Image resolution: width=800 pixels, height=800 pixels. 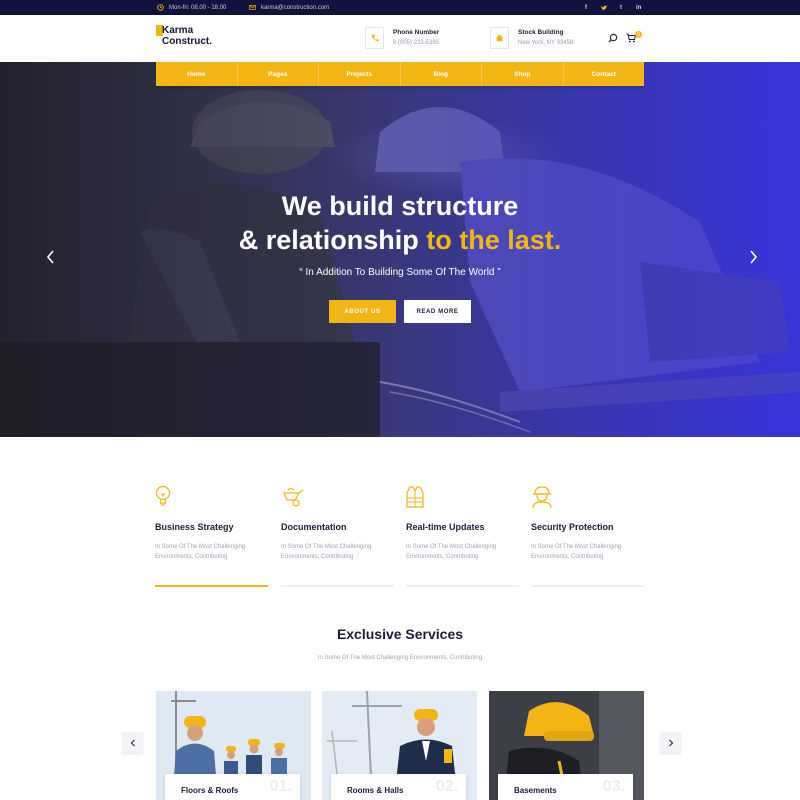 What do you see at coordinates (565, 787) in the screenshot?
I see `service-label: Basements 03.` at bounding box center [565, 787].